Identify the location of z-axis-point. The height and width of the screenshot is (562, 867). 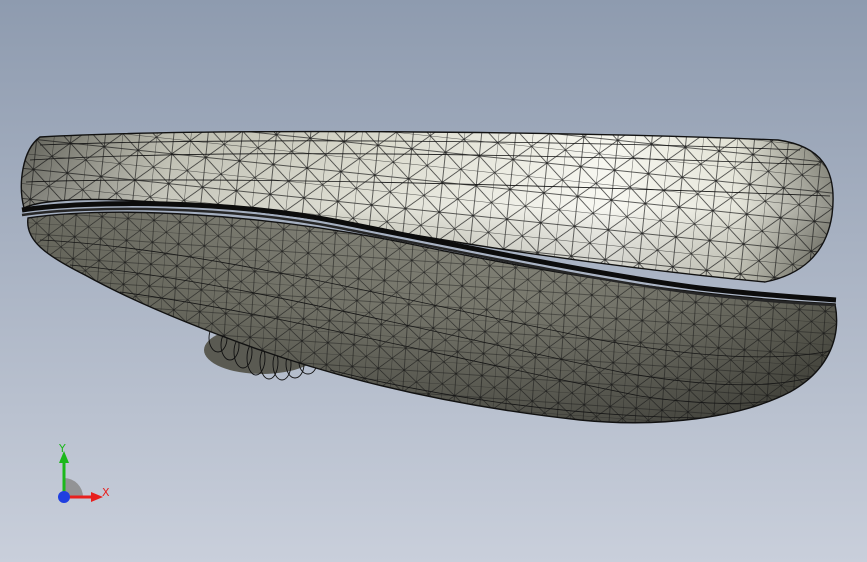
(64, 497).